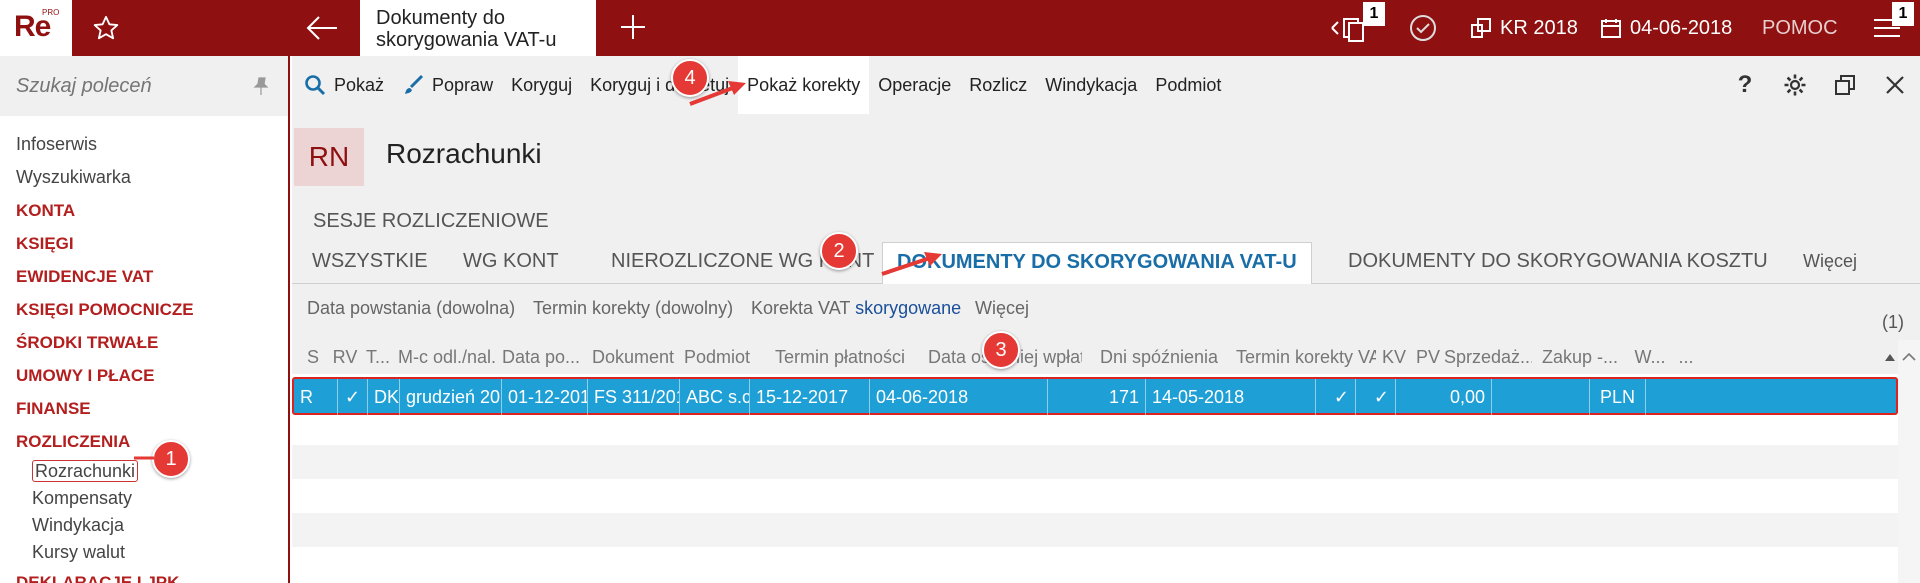  Describe the element at coordinates (144, 243) in the screenshot. I see `sidebar-item-ksiegi: KSIĘGI` at that location.